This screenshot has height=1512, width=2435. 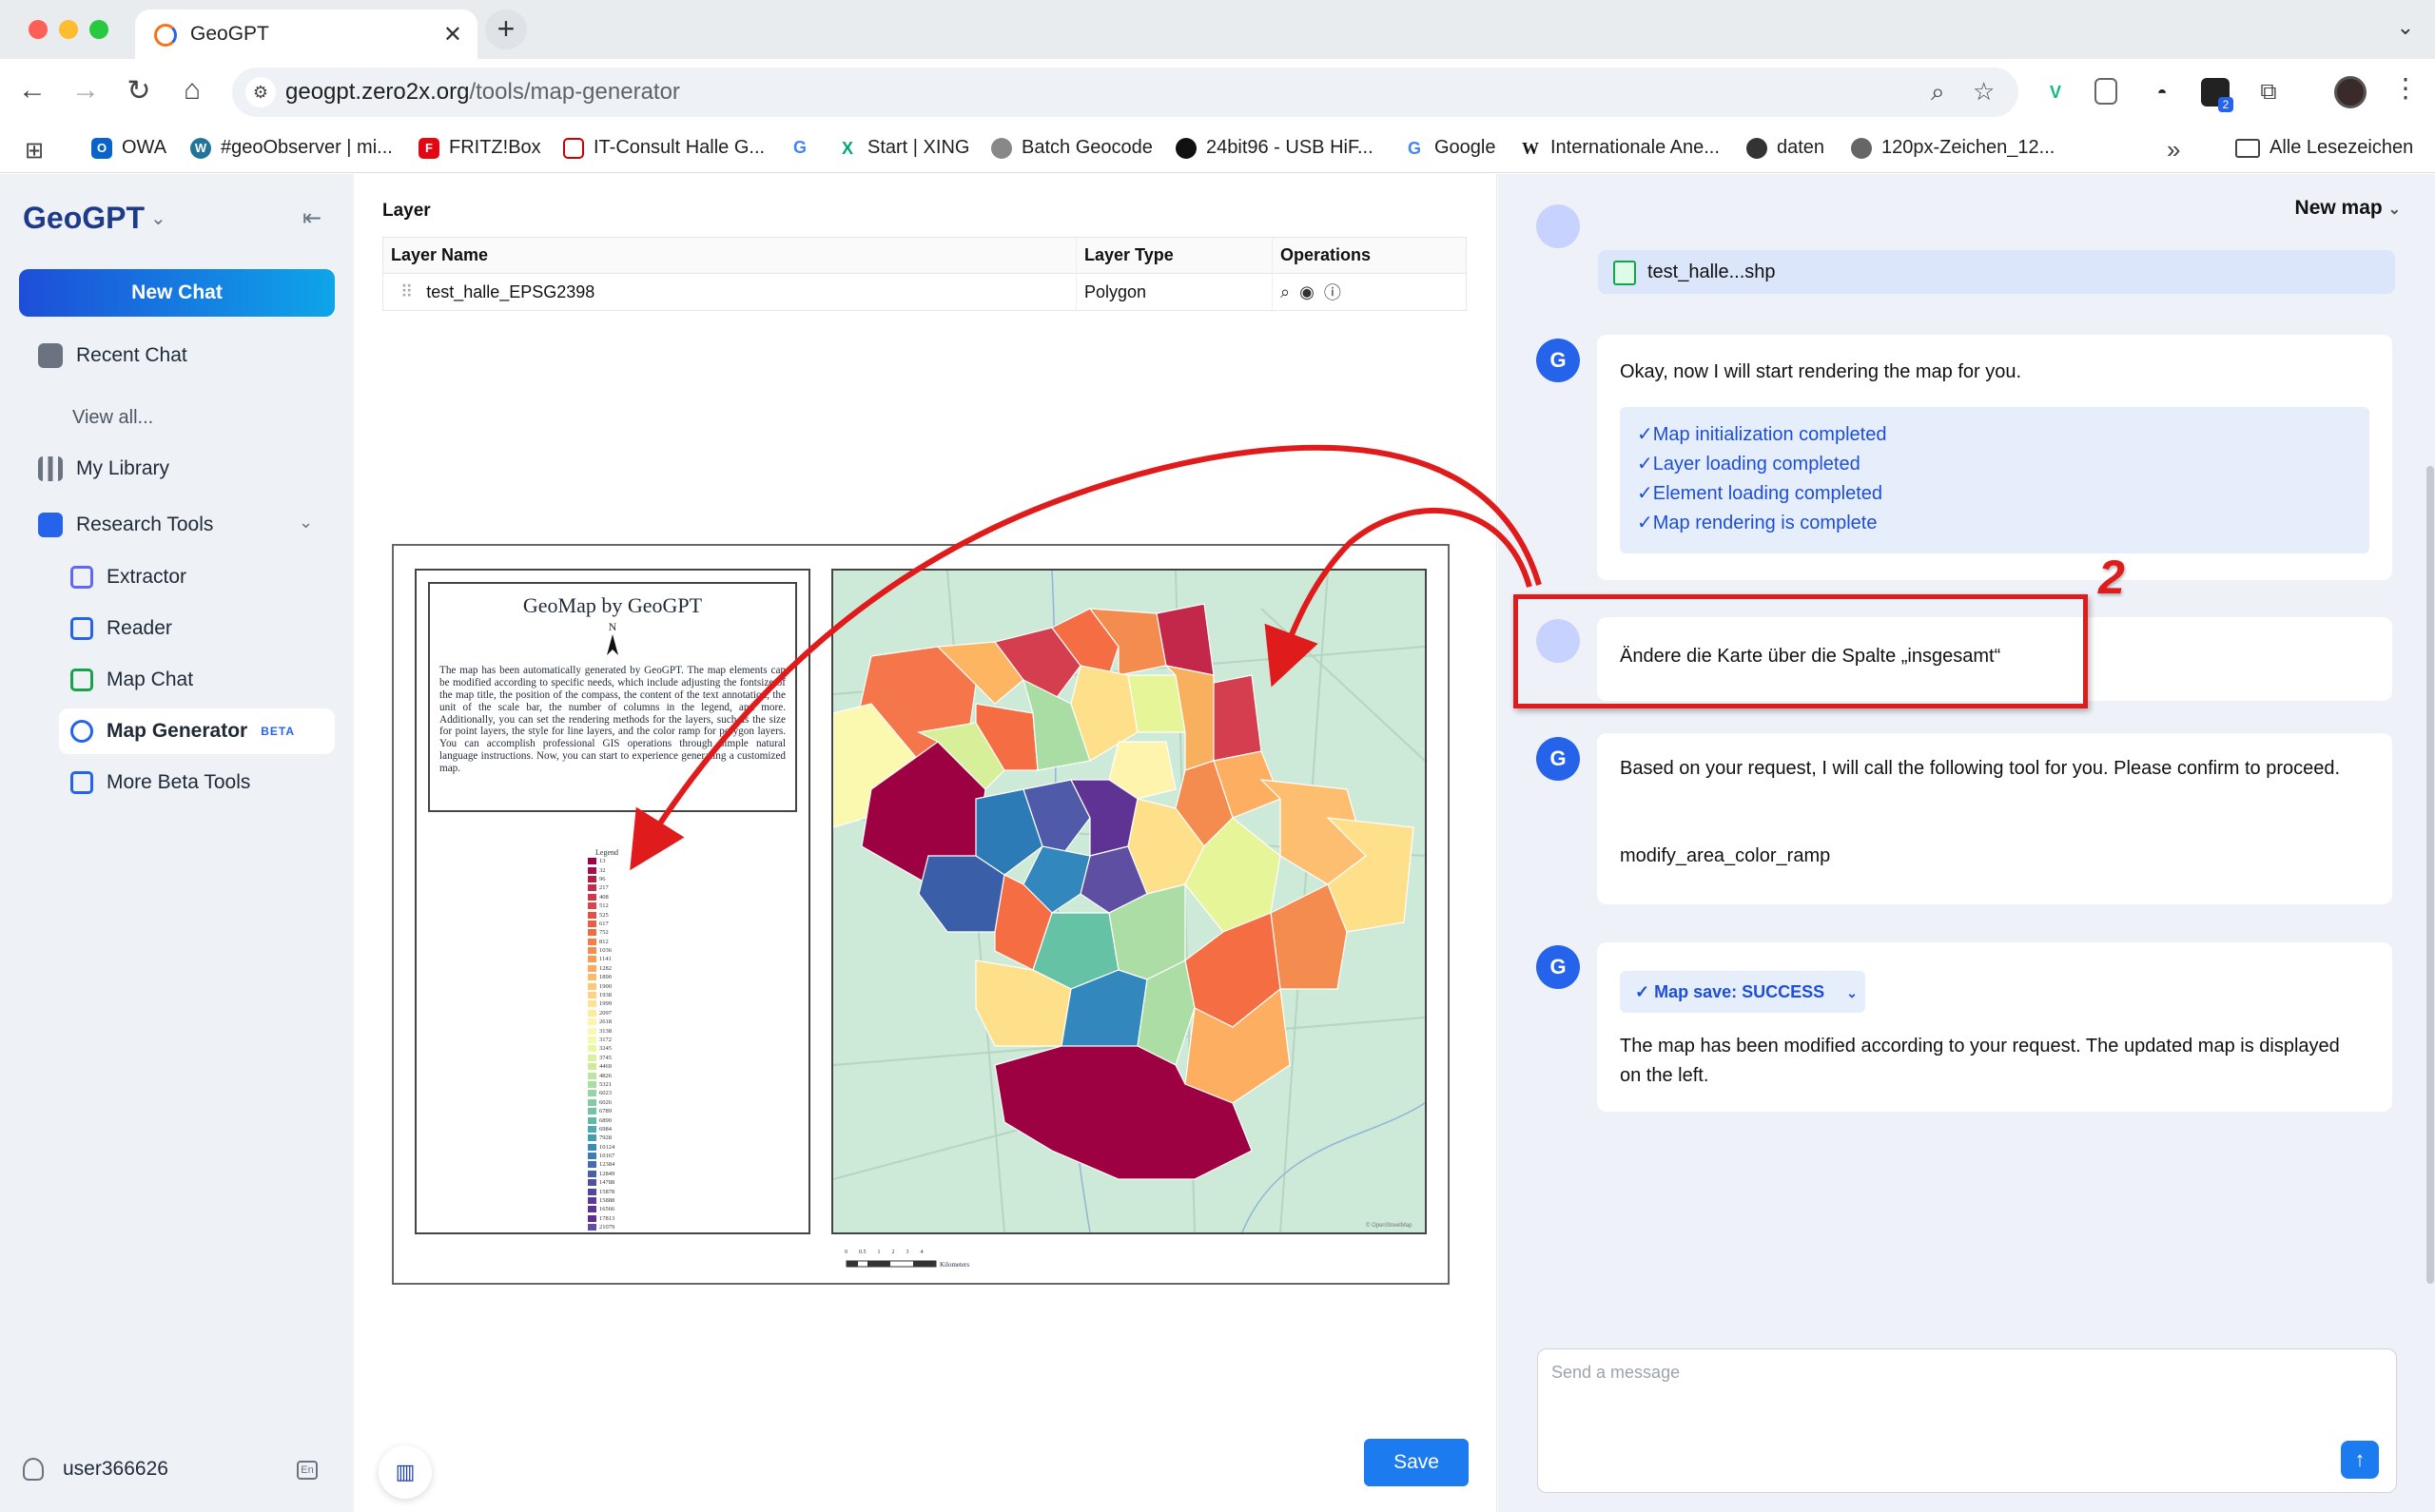 What do you see at coordinates (1398, 598) in the screenshot?
I see `annotation-arrow-to-map` at bounding box center [1398, 598].